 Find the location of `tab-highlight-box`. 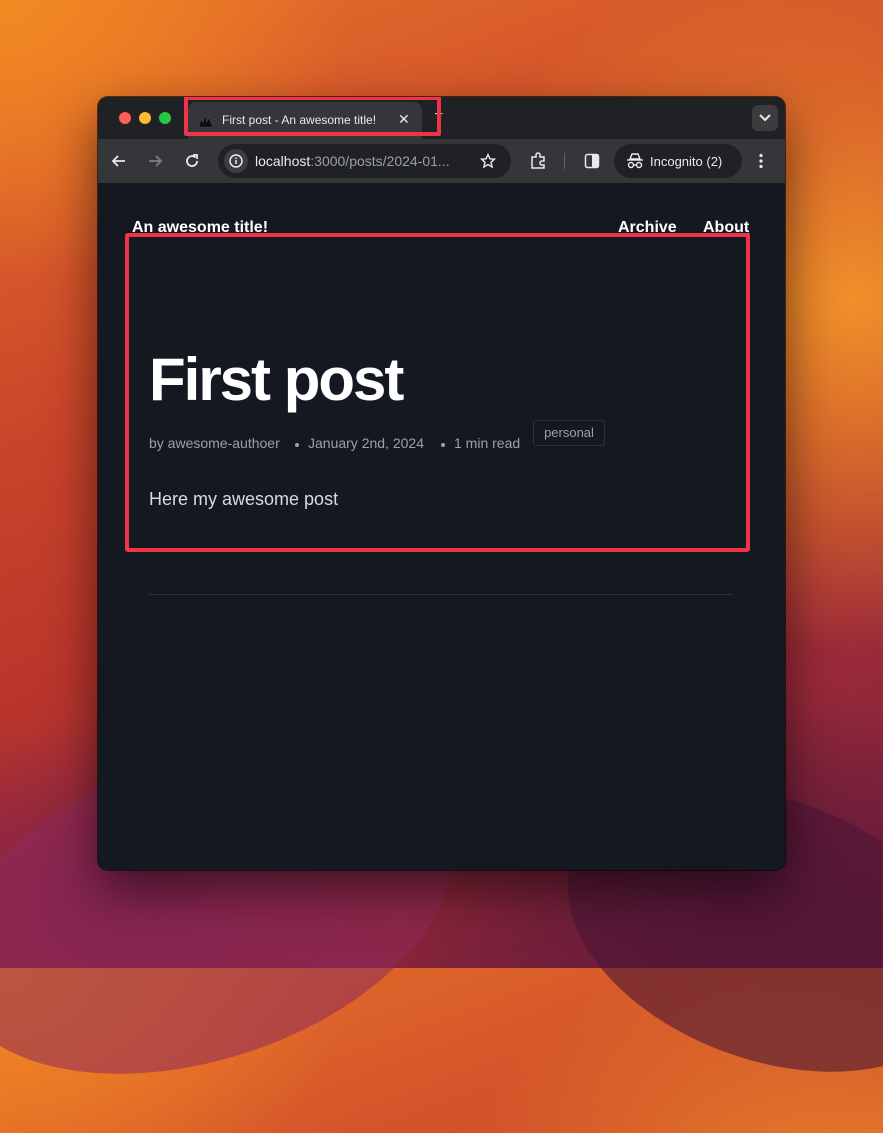

tab-highlight-box is located at coordinates (312, 116).